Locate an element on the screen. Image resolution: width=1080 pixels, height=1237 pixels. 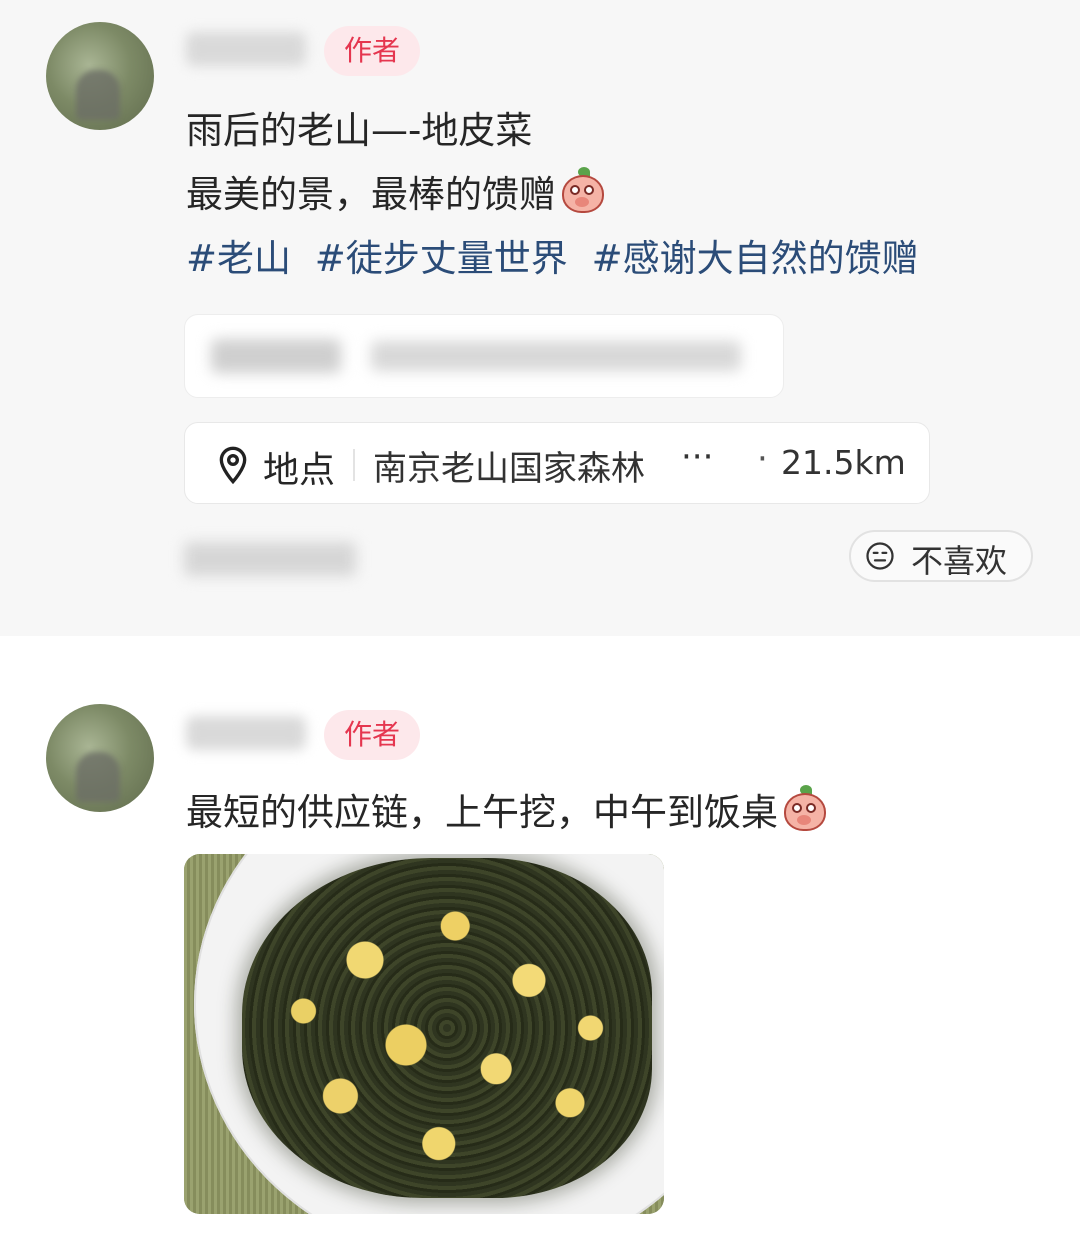
location-place: 南京老山国家森林 is located at coordinates (509, 469).